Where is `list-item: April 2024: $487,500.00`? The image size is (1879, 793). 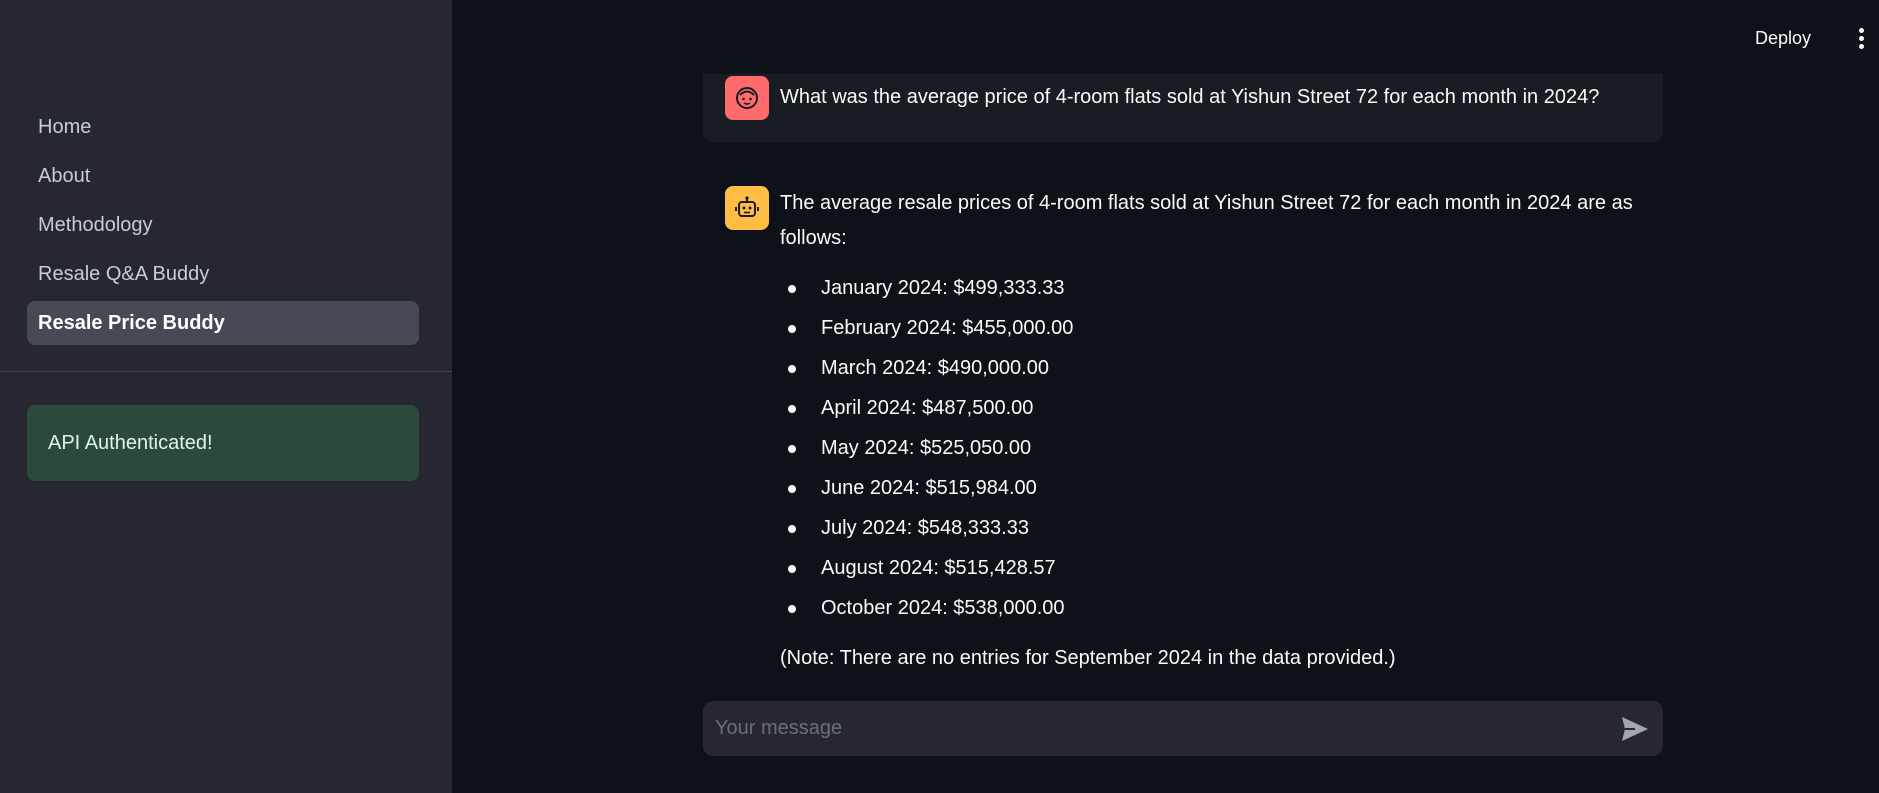 list-item: April 2024: $487,500.00 is located at coordinates (1215, 411).